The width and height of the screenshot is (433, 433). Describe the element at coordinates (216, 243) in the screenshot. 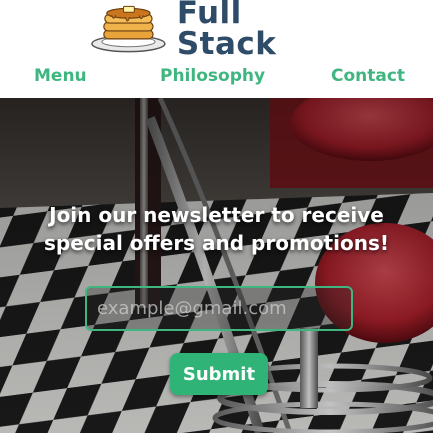

I see `headline-line-2: special offers and promotions!` at that location.